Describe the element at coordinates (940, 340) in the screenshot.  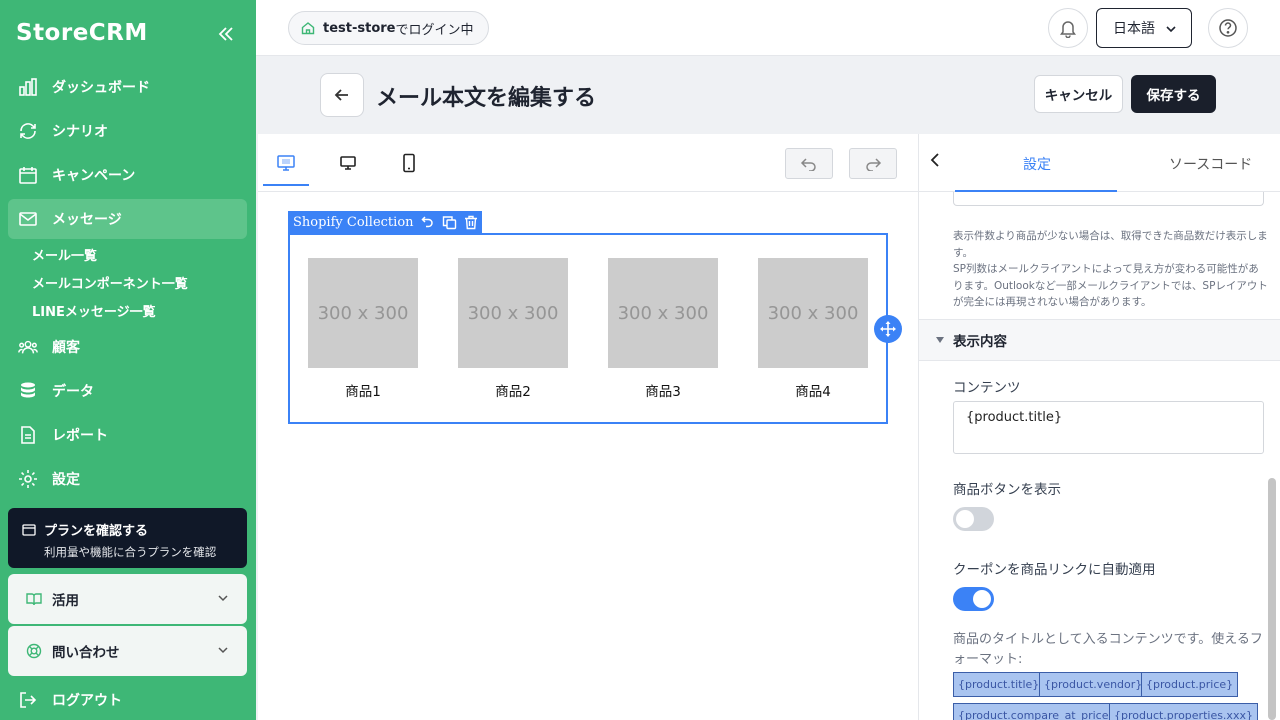
I see `caret-down-icon` at that location.